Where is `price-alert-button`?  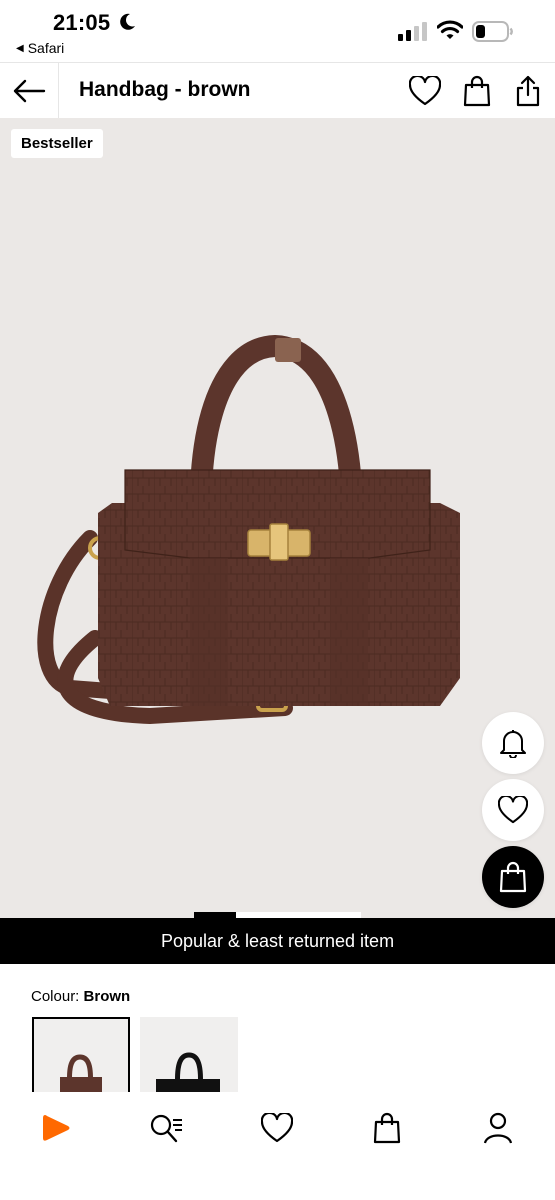 price-alert-button is located at coordinates (513, 743).